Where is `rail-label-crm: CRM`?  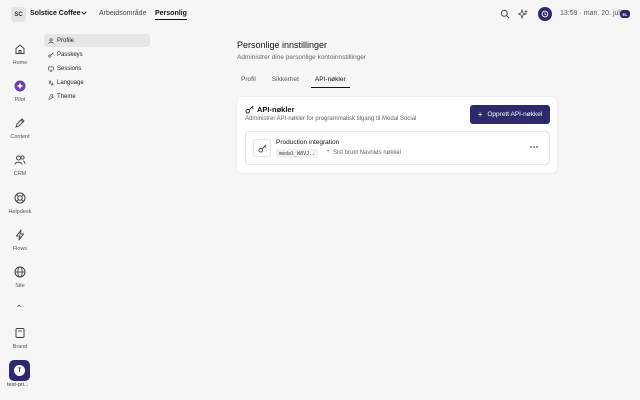 rail-label-crm: CRM is located at coordinates (20, 174).